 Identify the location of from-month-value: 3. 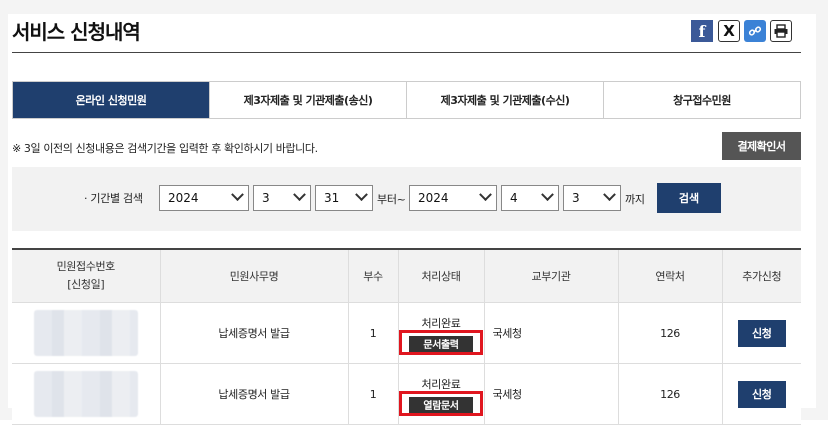
(266, 198).